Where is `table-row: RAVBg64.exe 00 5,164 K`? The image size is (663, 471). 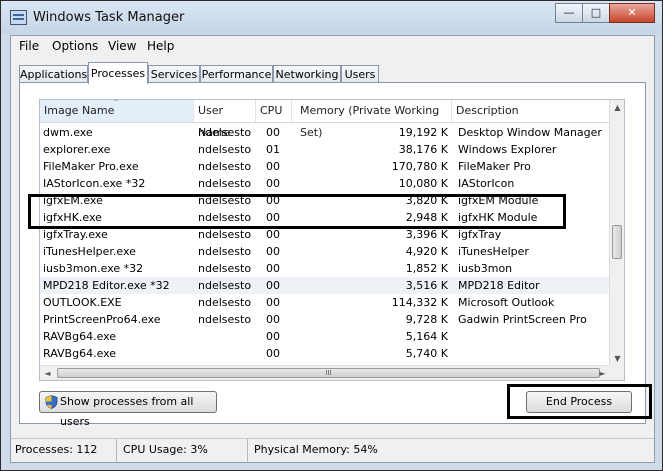 table-row: RAVBg64.exe 00 5,164 K is located at coordinates (325, 336).